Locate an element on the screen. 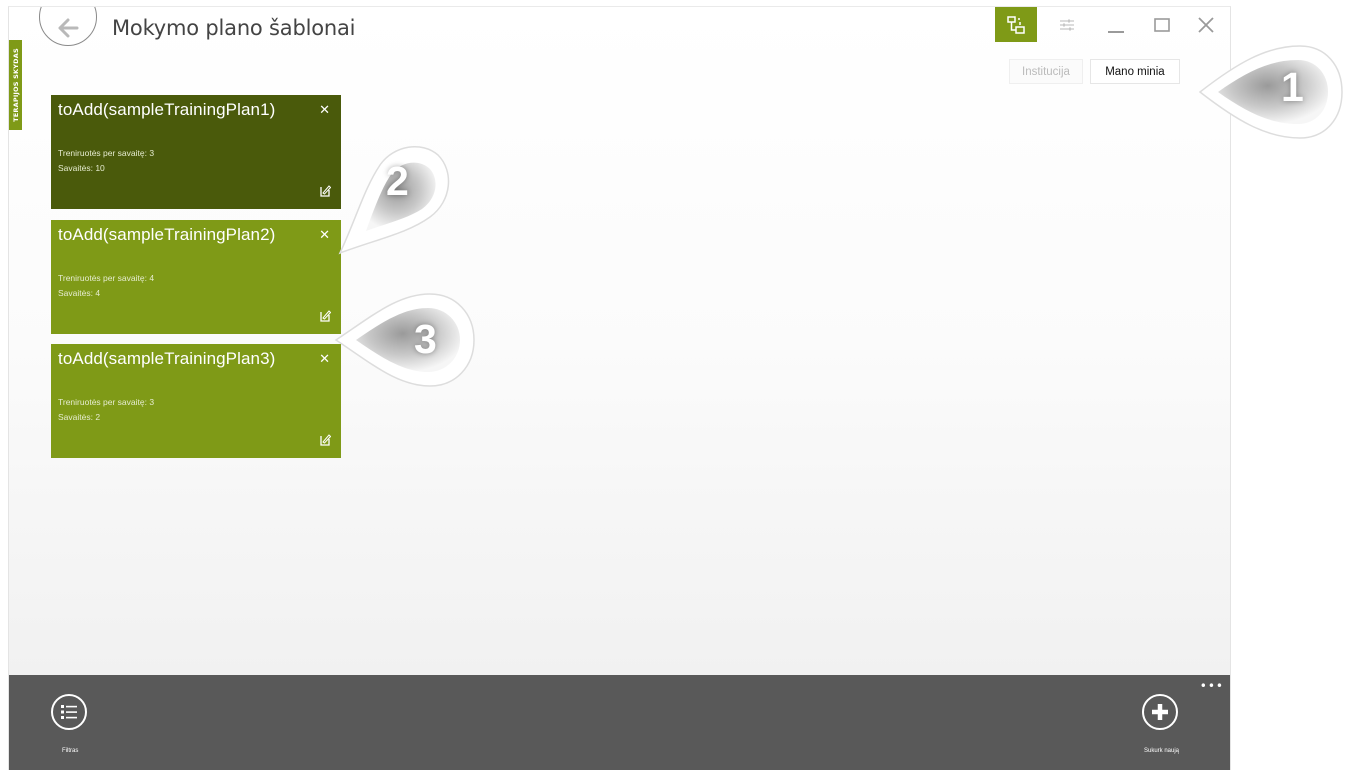 Image resolution: width=1349 pixels, height=770 pixels. therapy-panel-label: TERAPIJOS SKYDAS is located at coordinates (15, 85).